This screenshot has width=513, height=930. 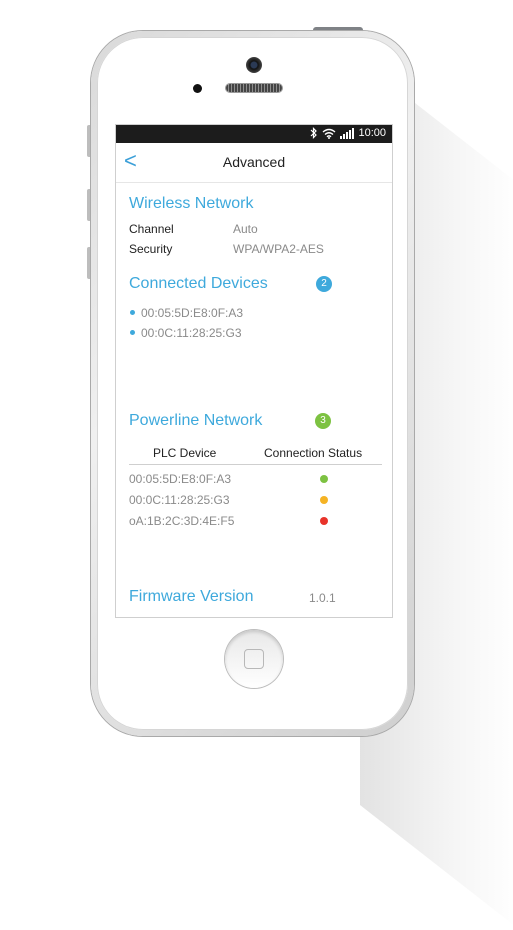 I want to click on nav-bar: < Advanced, so click(x=254, y=163).